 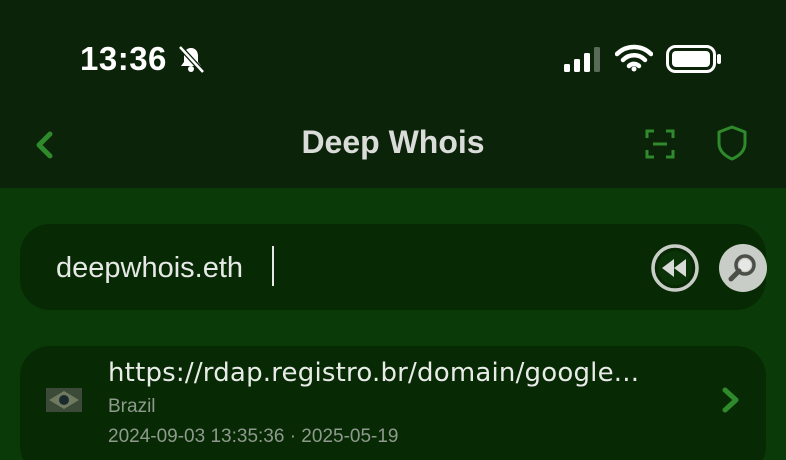 I want to click on scan-icon, so click(x=660, y=144).